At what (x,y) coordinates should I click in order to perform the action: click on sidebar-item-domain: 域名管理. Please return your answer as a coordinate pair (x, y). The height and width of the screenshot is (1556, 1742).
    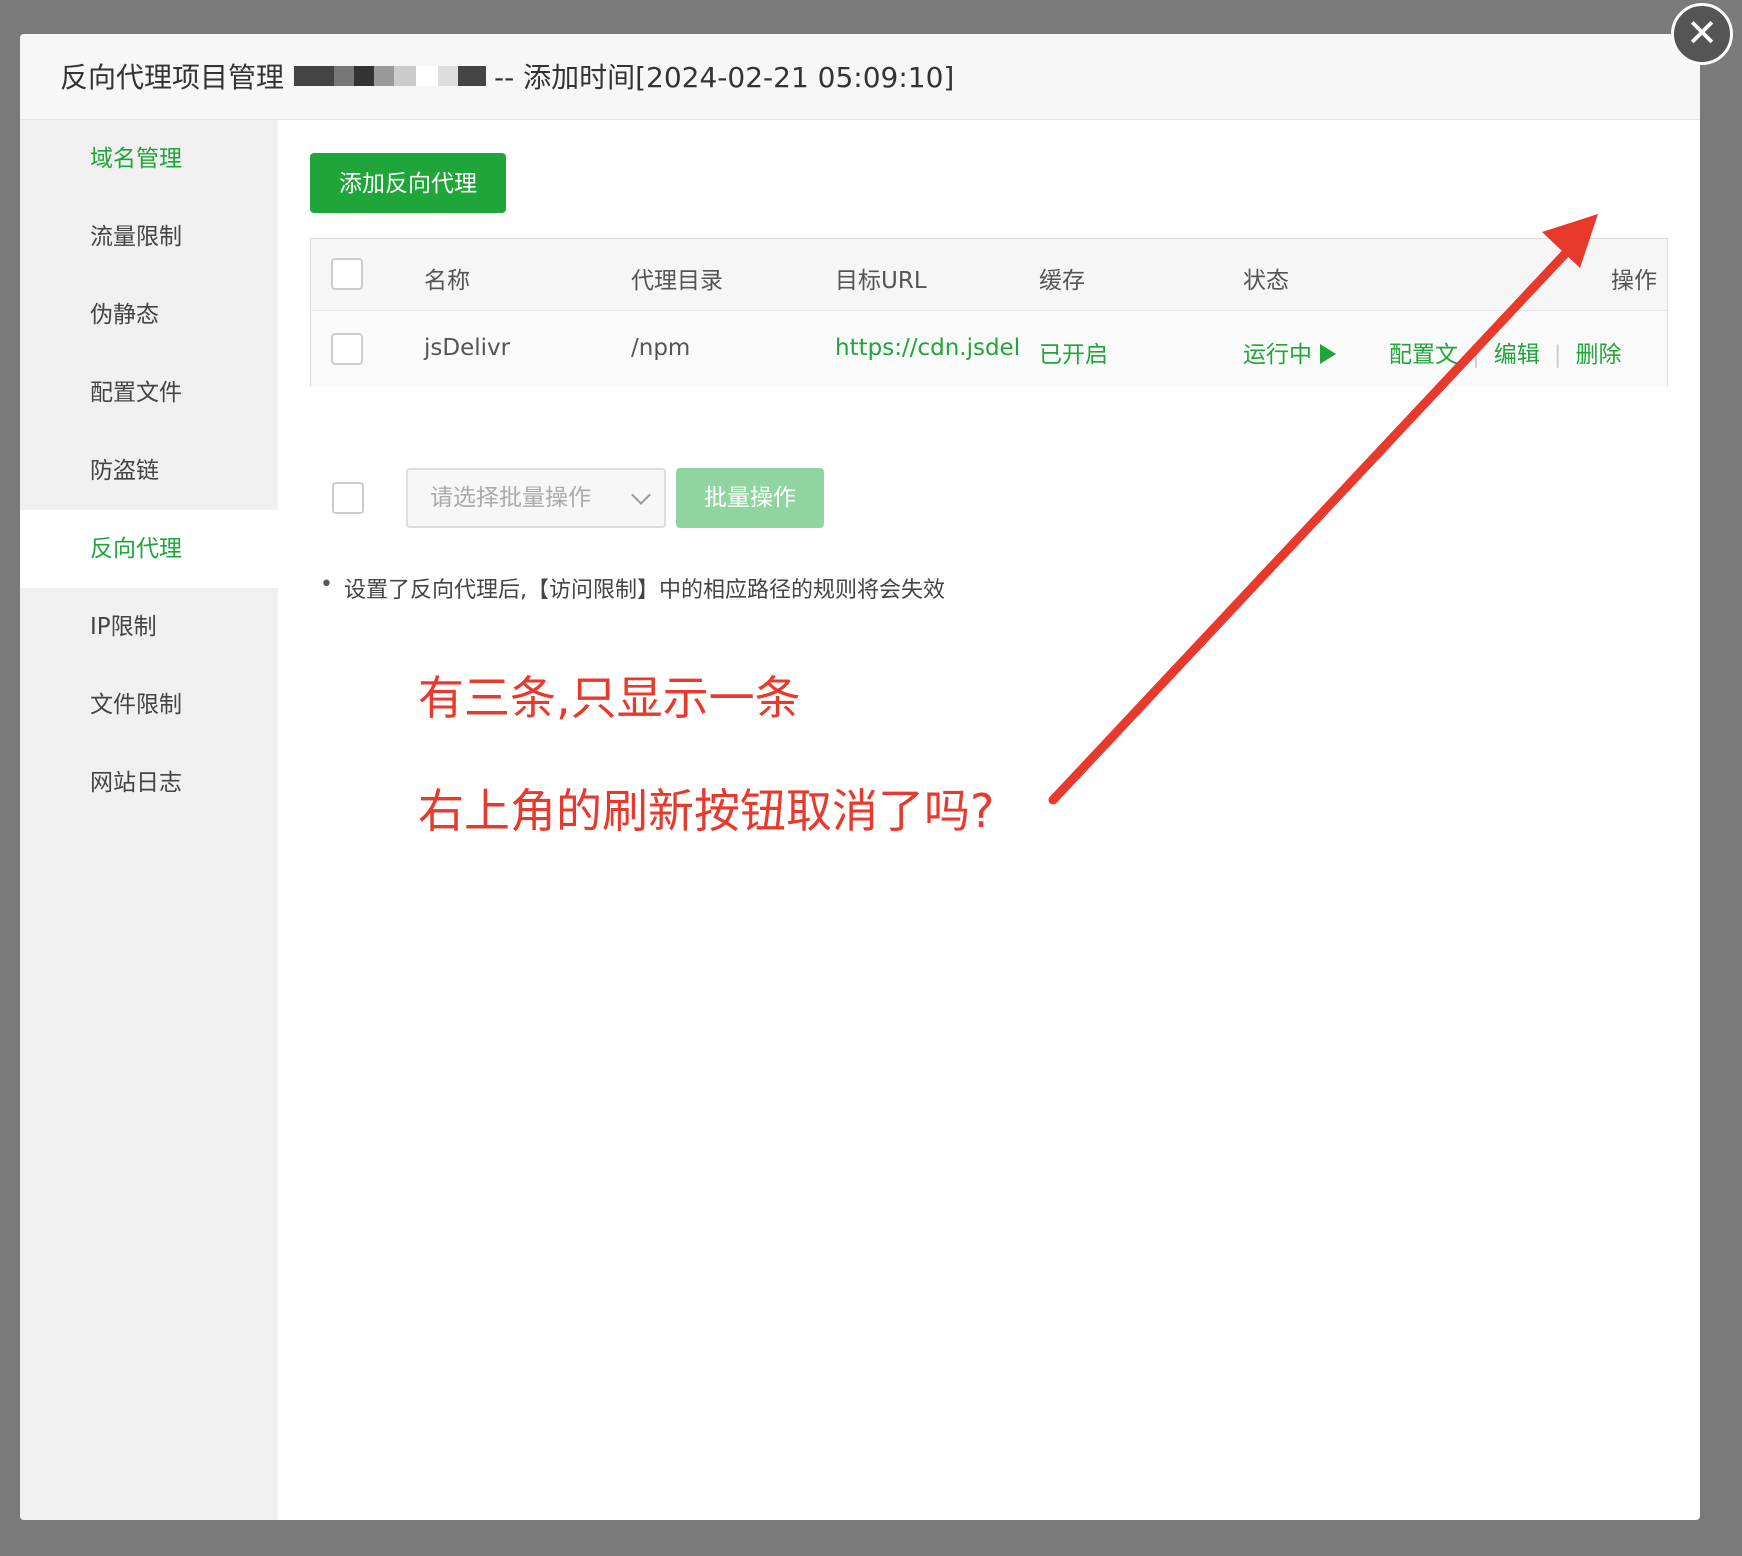
    Looking at the image, I should click on (149, 159).